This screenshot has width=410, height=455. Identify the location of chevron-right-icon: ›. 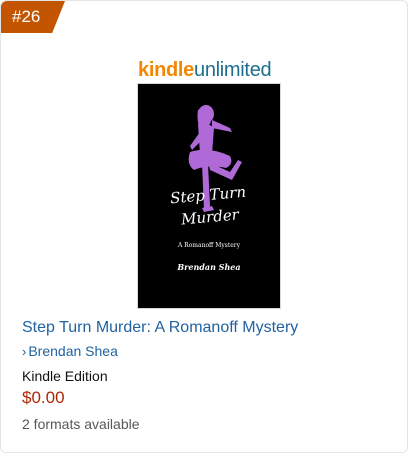
(24, 351).